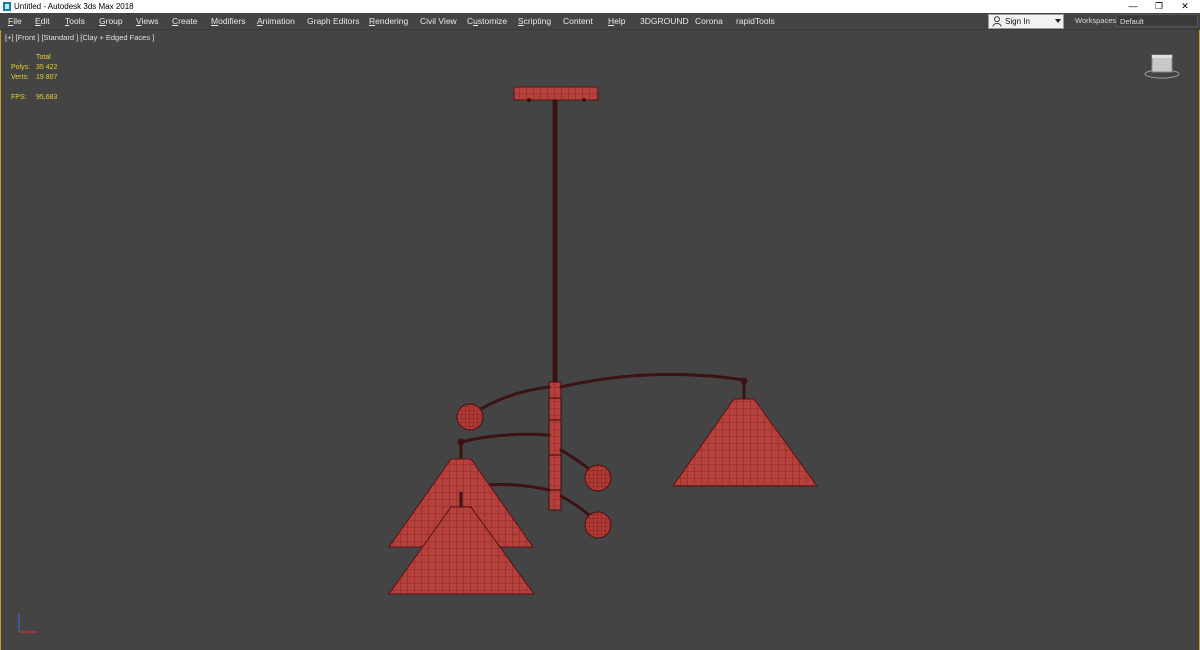 Image resolution: width=1200 pixels, height=650 pixels. I want to click on fps-label: FPS:, so click(19, 97).